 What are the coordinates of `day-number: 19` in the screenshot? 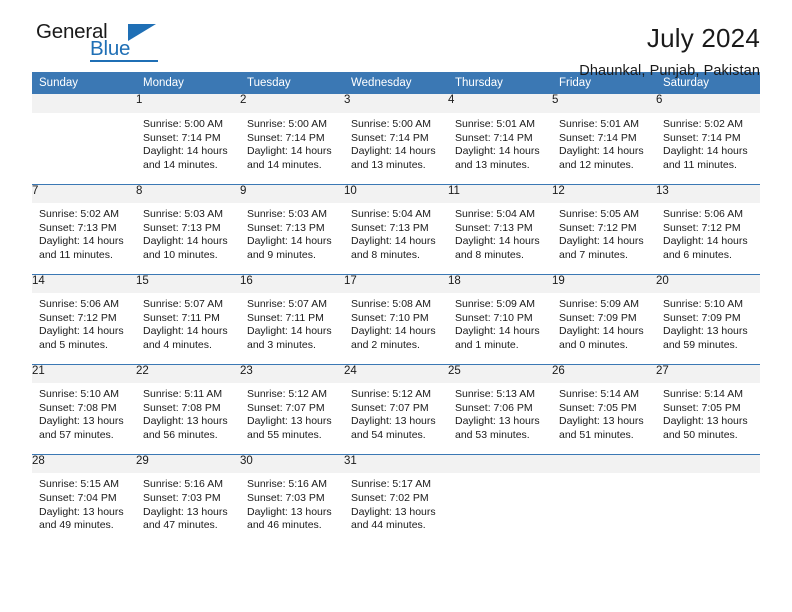 It's located at (604, 283).